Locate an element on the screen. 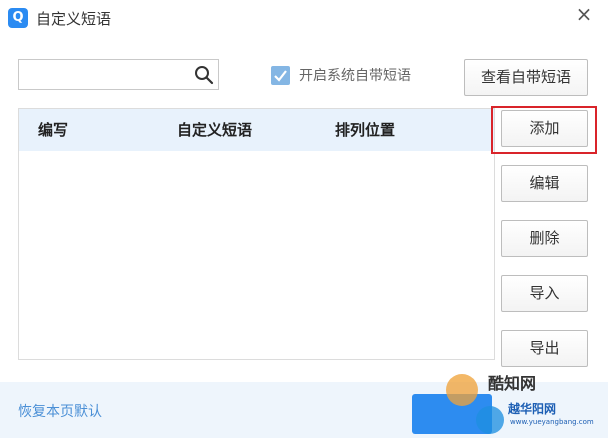 The image size is (608, 438). table-header: 编写 自定义短语 排列位置 is located at coordinates (256, 130).